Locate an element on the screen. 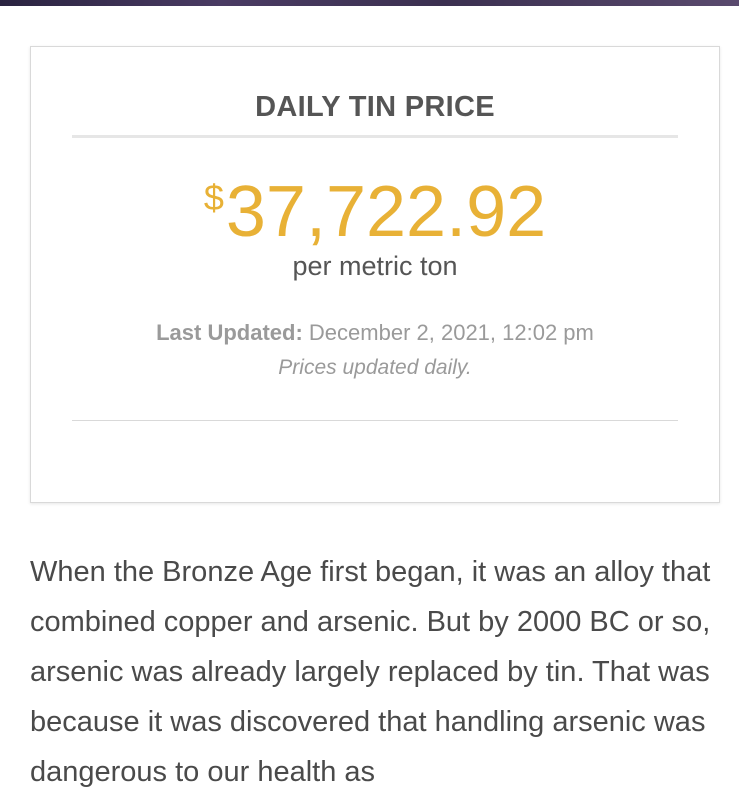 This screenshot has width=739, height=799. title-divider is located at coordinates (375, 136).